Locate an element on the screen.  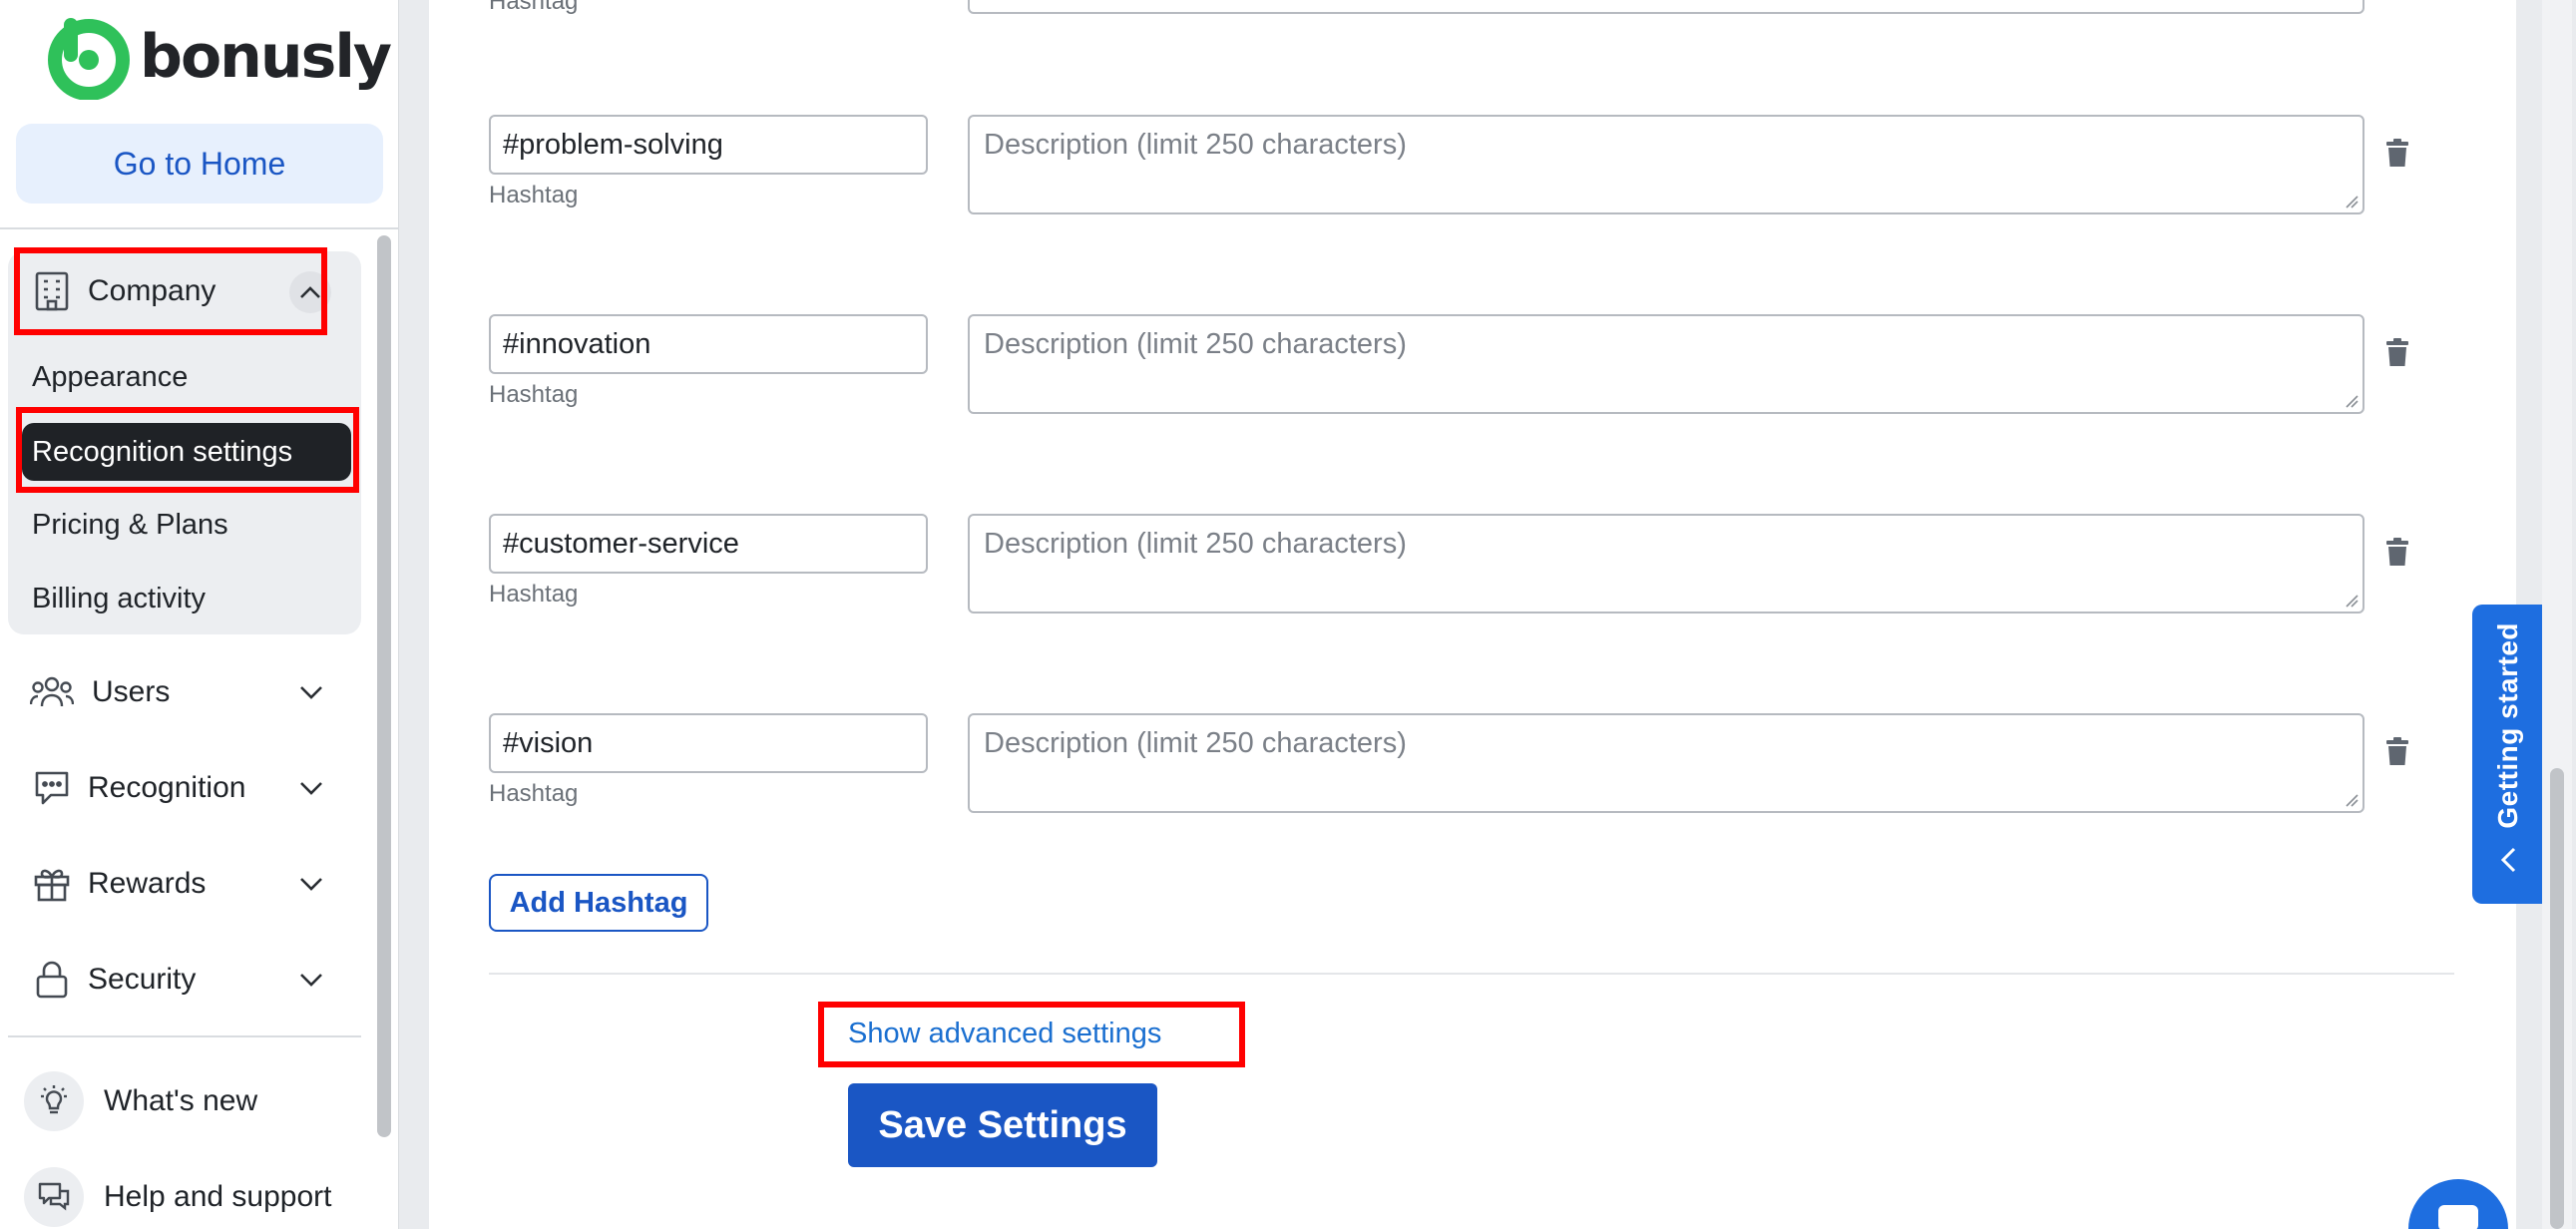
sidebar-item-label: Users is located at coordinates (131, 691).